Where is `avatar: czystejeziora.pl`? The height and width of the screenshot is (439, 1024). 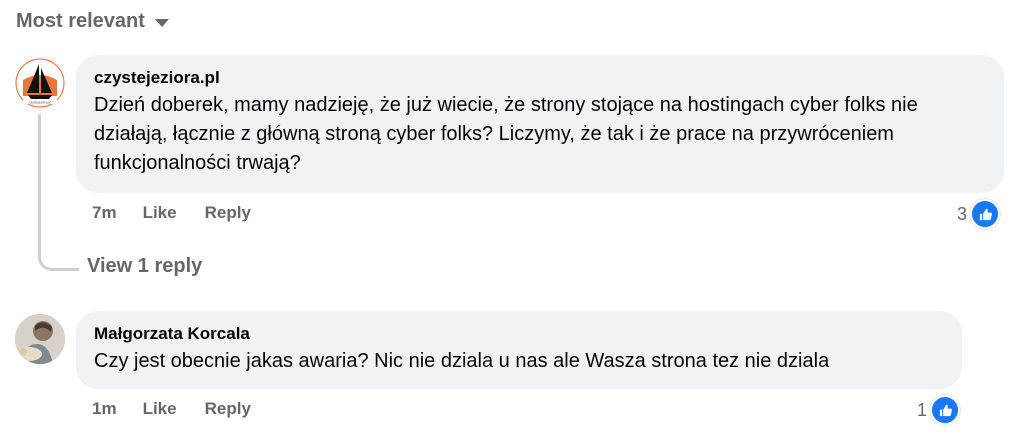
avatar: czystejeziora.pl is located at coordinates (40, 83).